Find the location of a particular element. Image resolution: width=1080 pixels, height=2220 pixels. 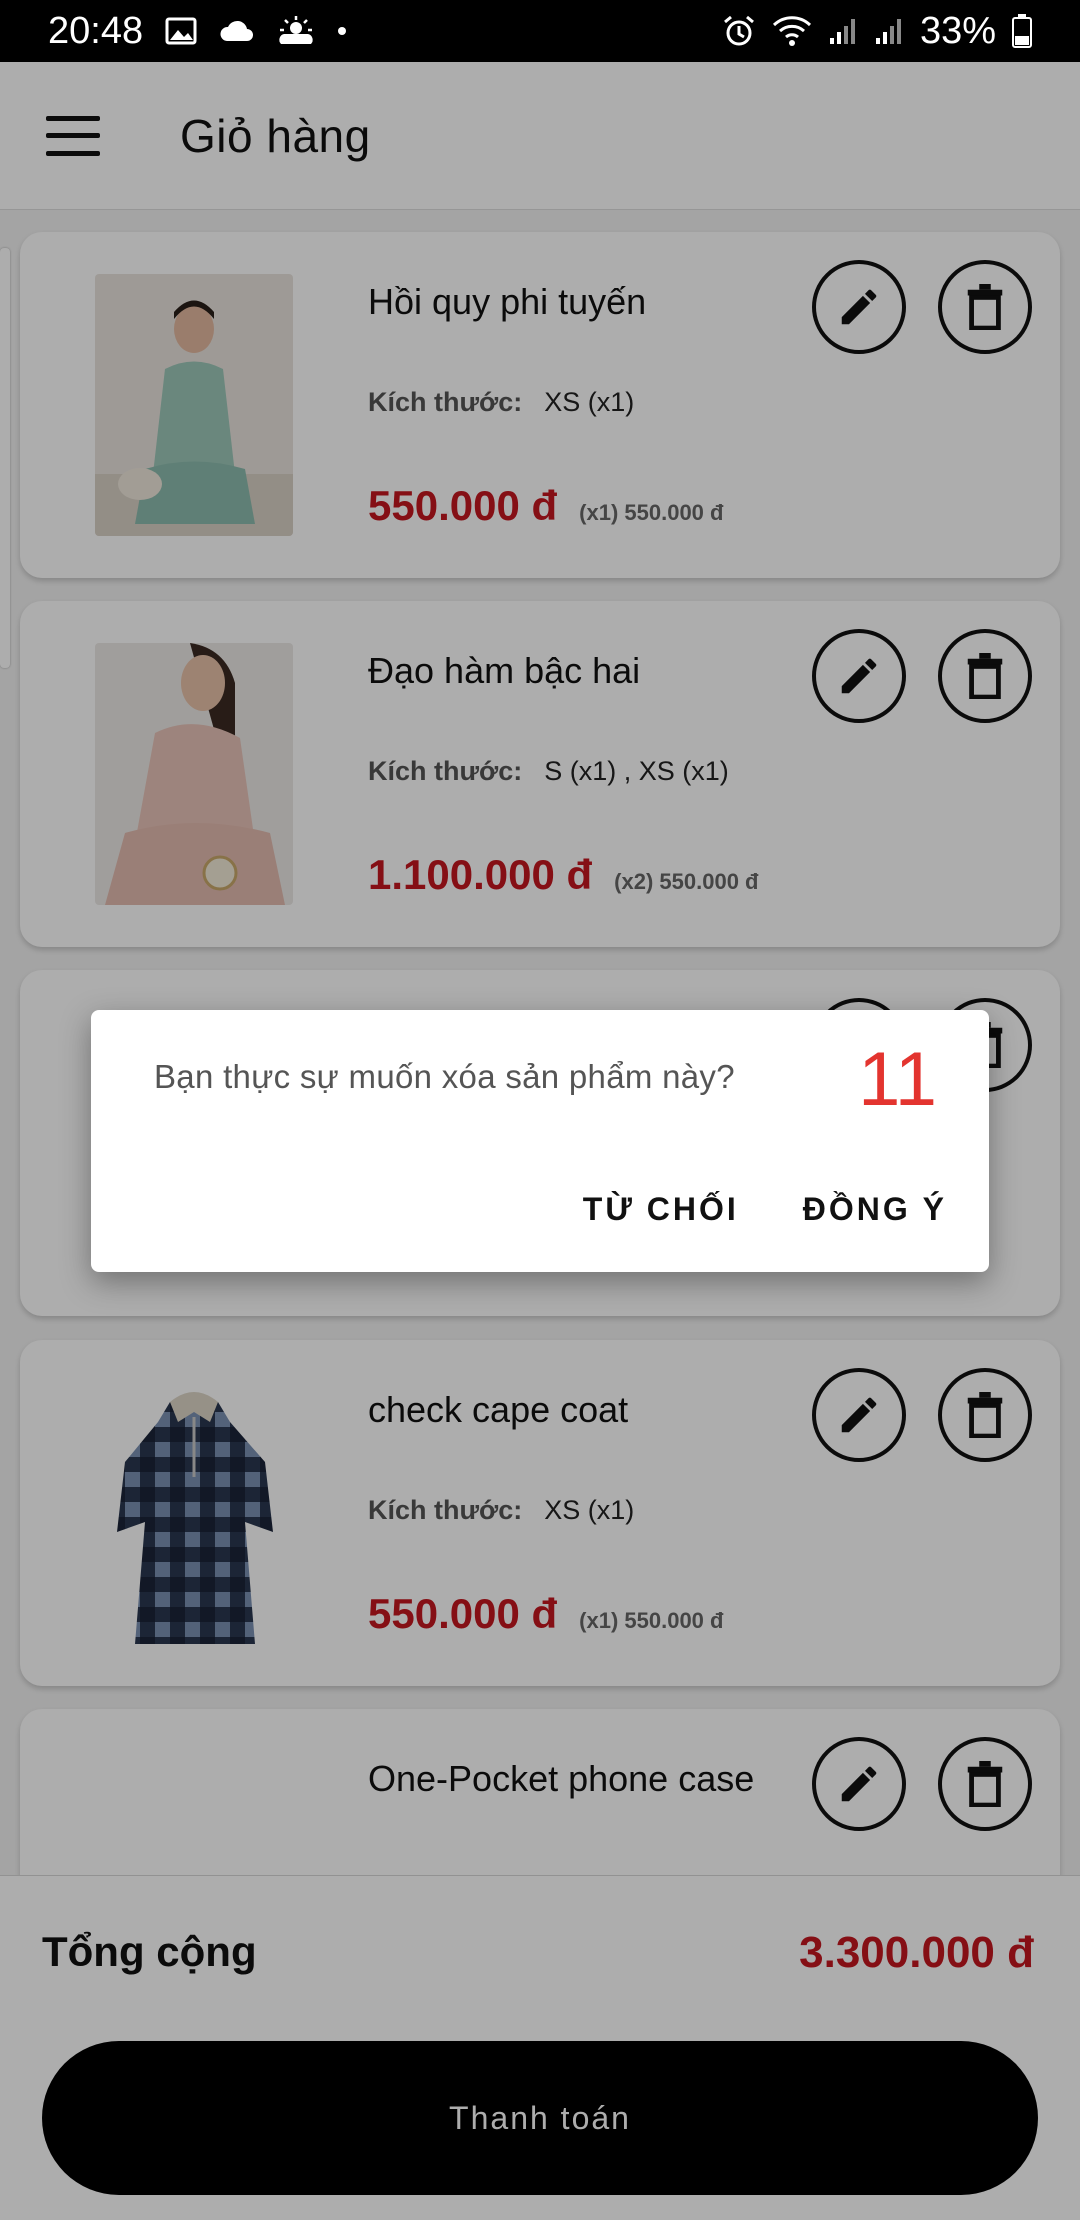

wifi-icon is located at coordinates (792, 31).